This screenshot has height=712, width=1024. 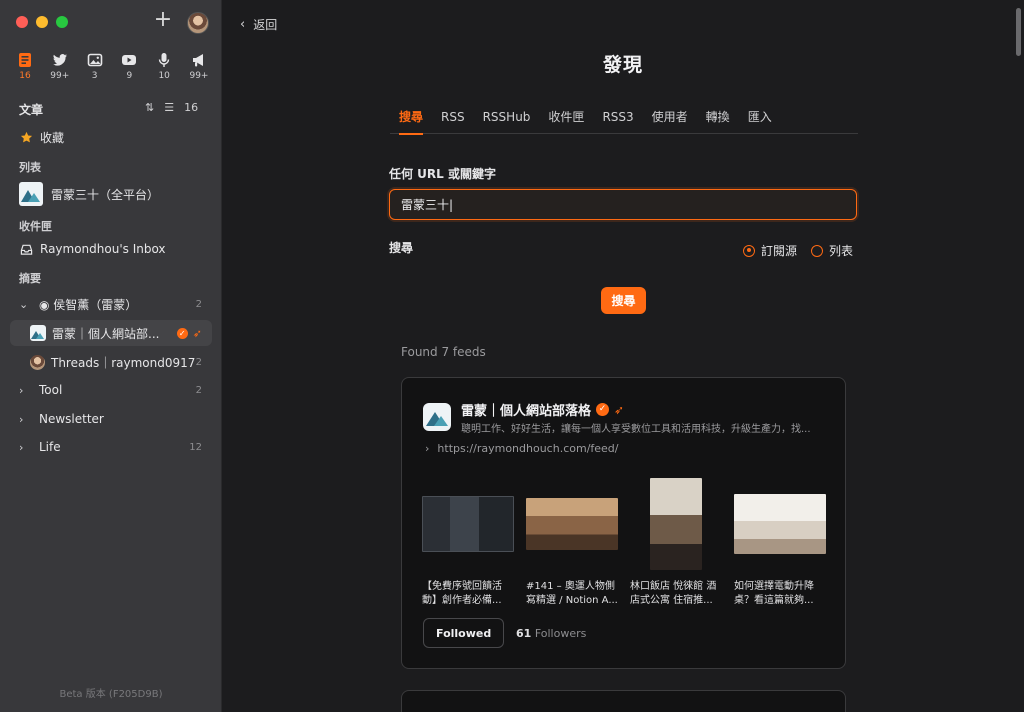 What do you see at coordinates (111, 447) in the screenshot?
I see `sidebar-folder-life: › Life 12` at bounding box center [111, 447].